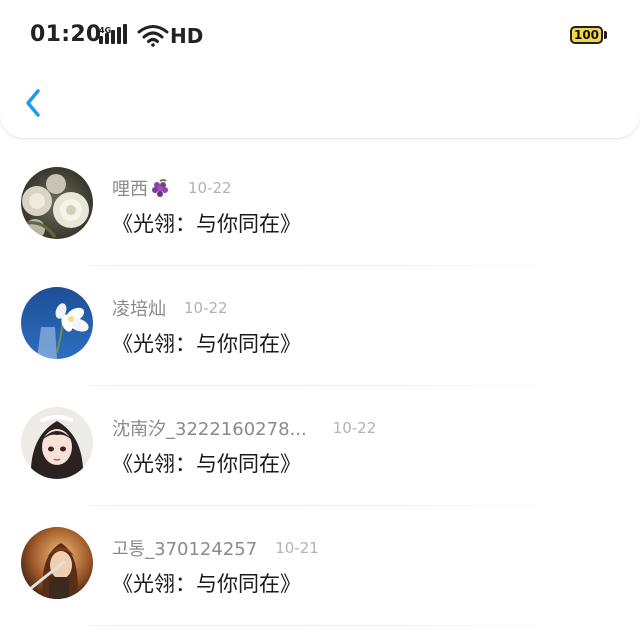  I want to click on comment-meta: 哩西 10-22, so click(172, 188).